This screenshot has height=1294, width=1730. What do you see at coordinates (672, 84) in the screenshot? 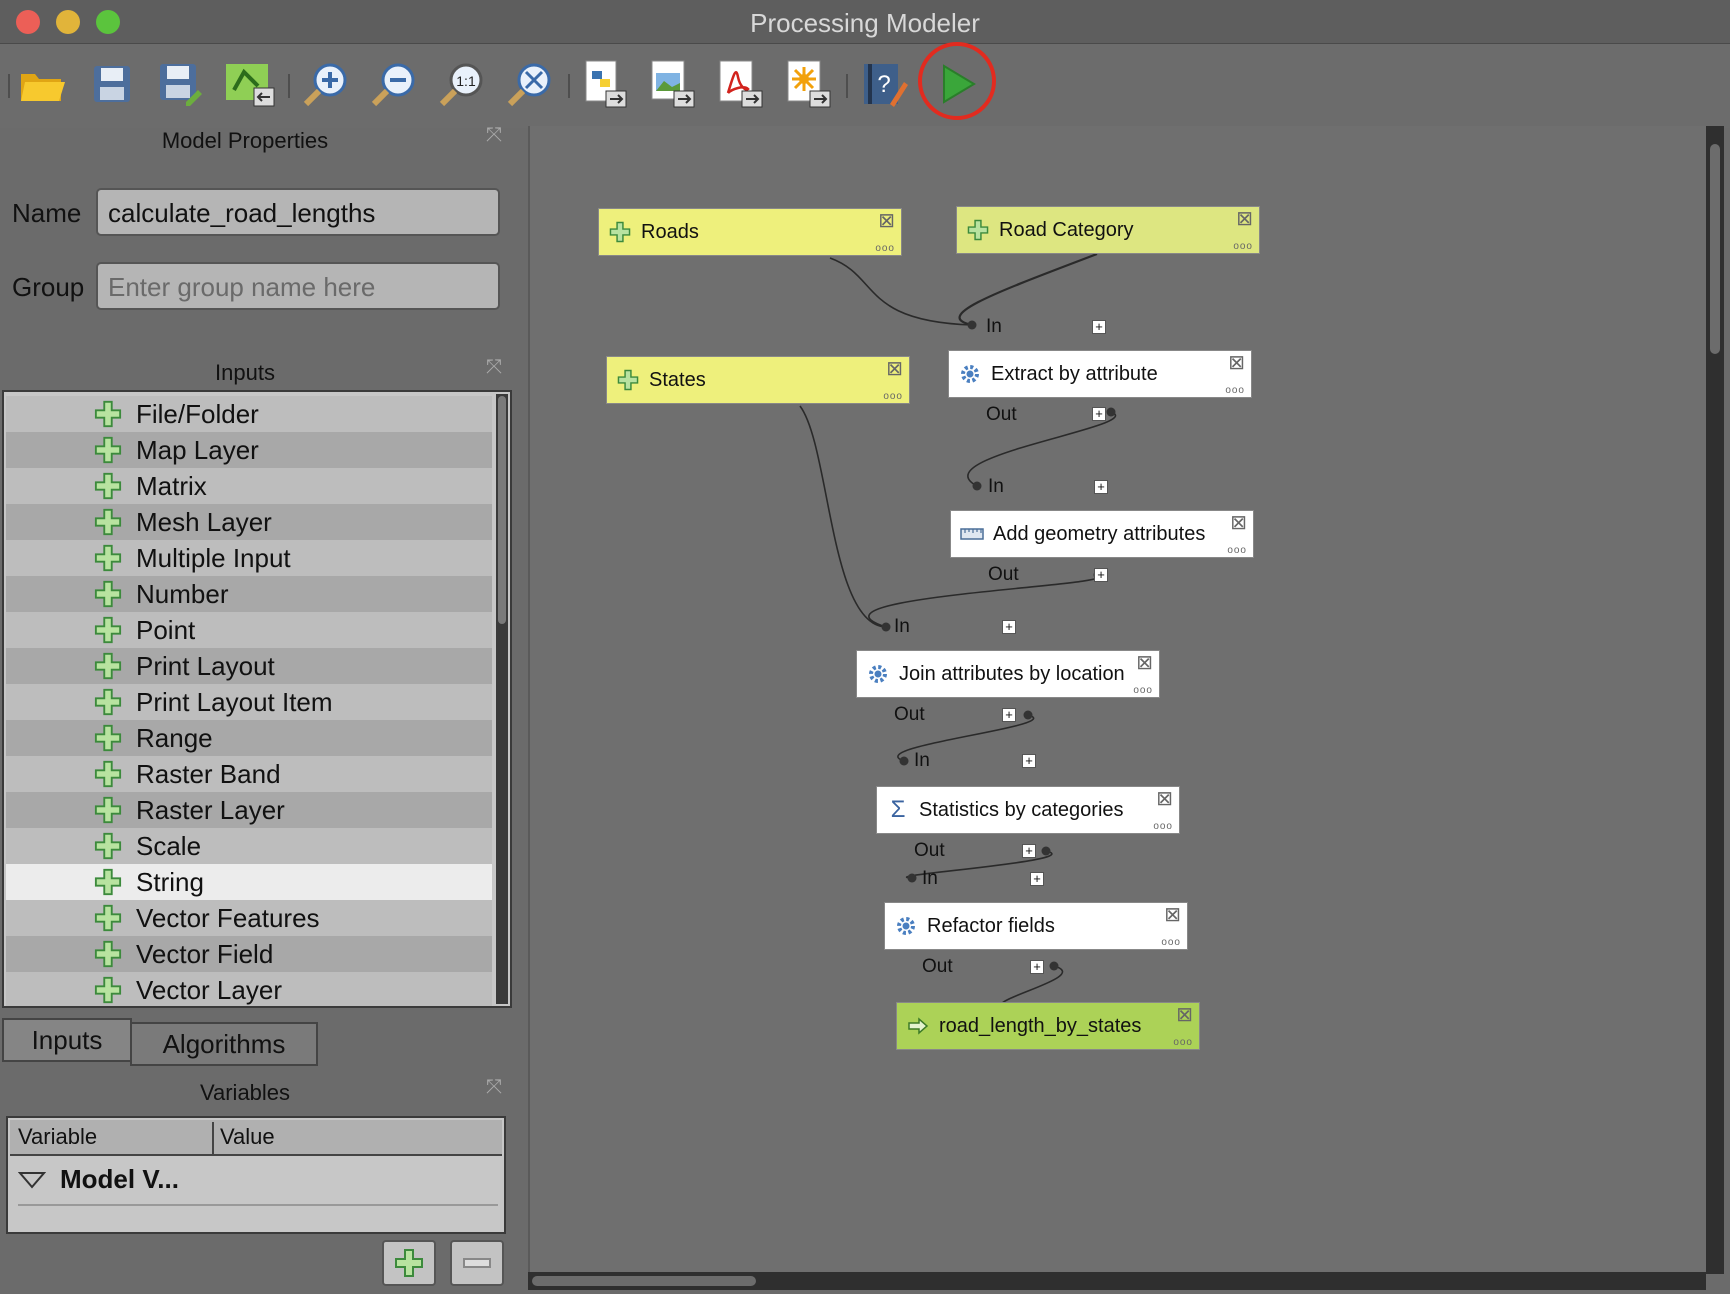
I see `export-image-button` at bounding box center [672, 84].